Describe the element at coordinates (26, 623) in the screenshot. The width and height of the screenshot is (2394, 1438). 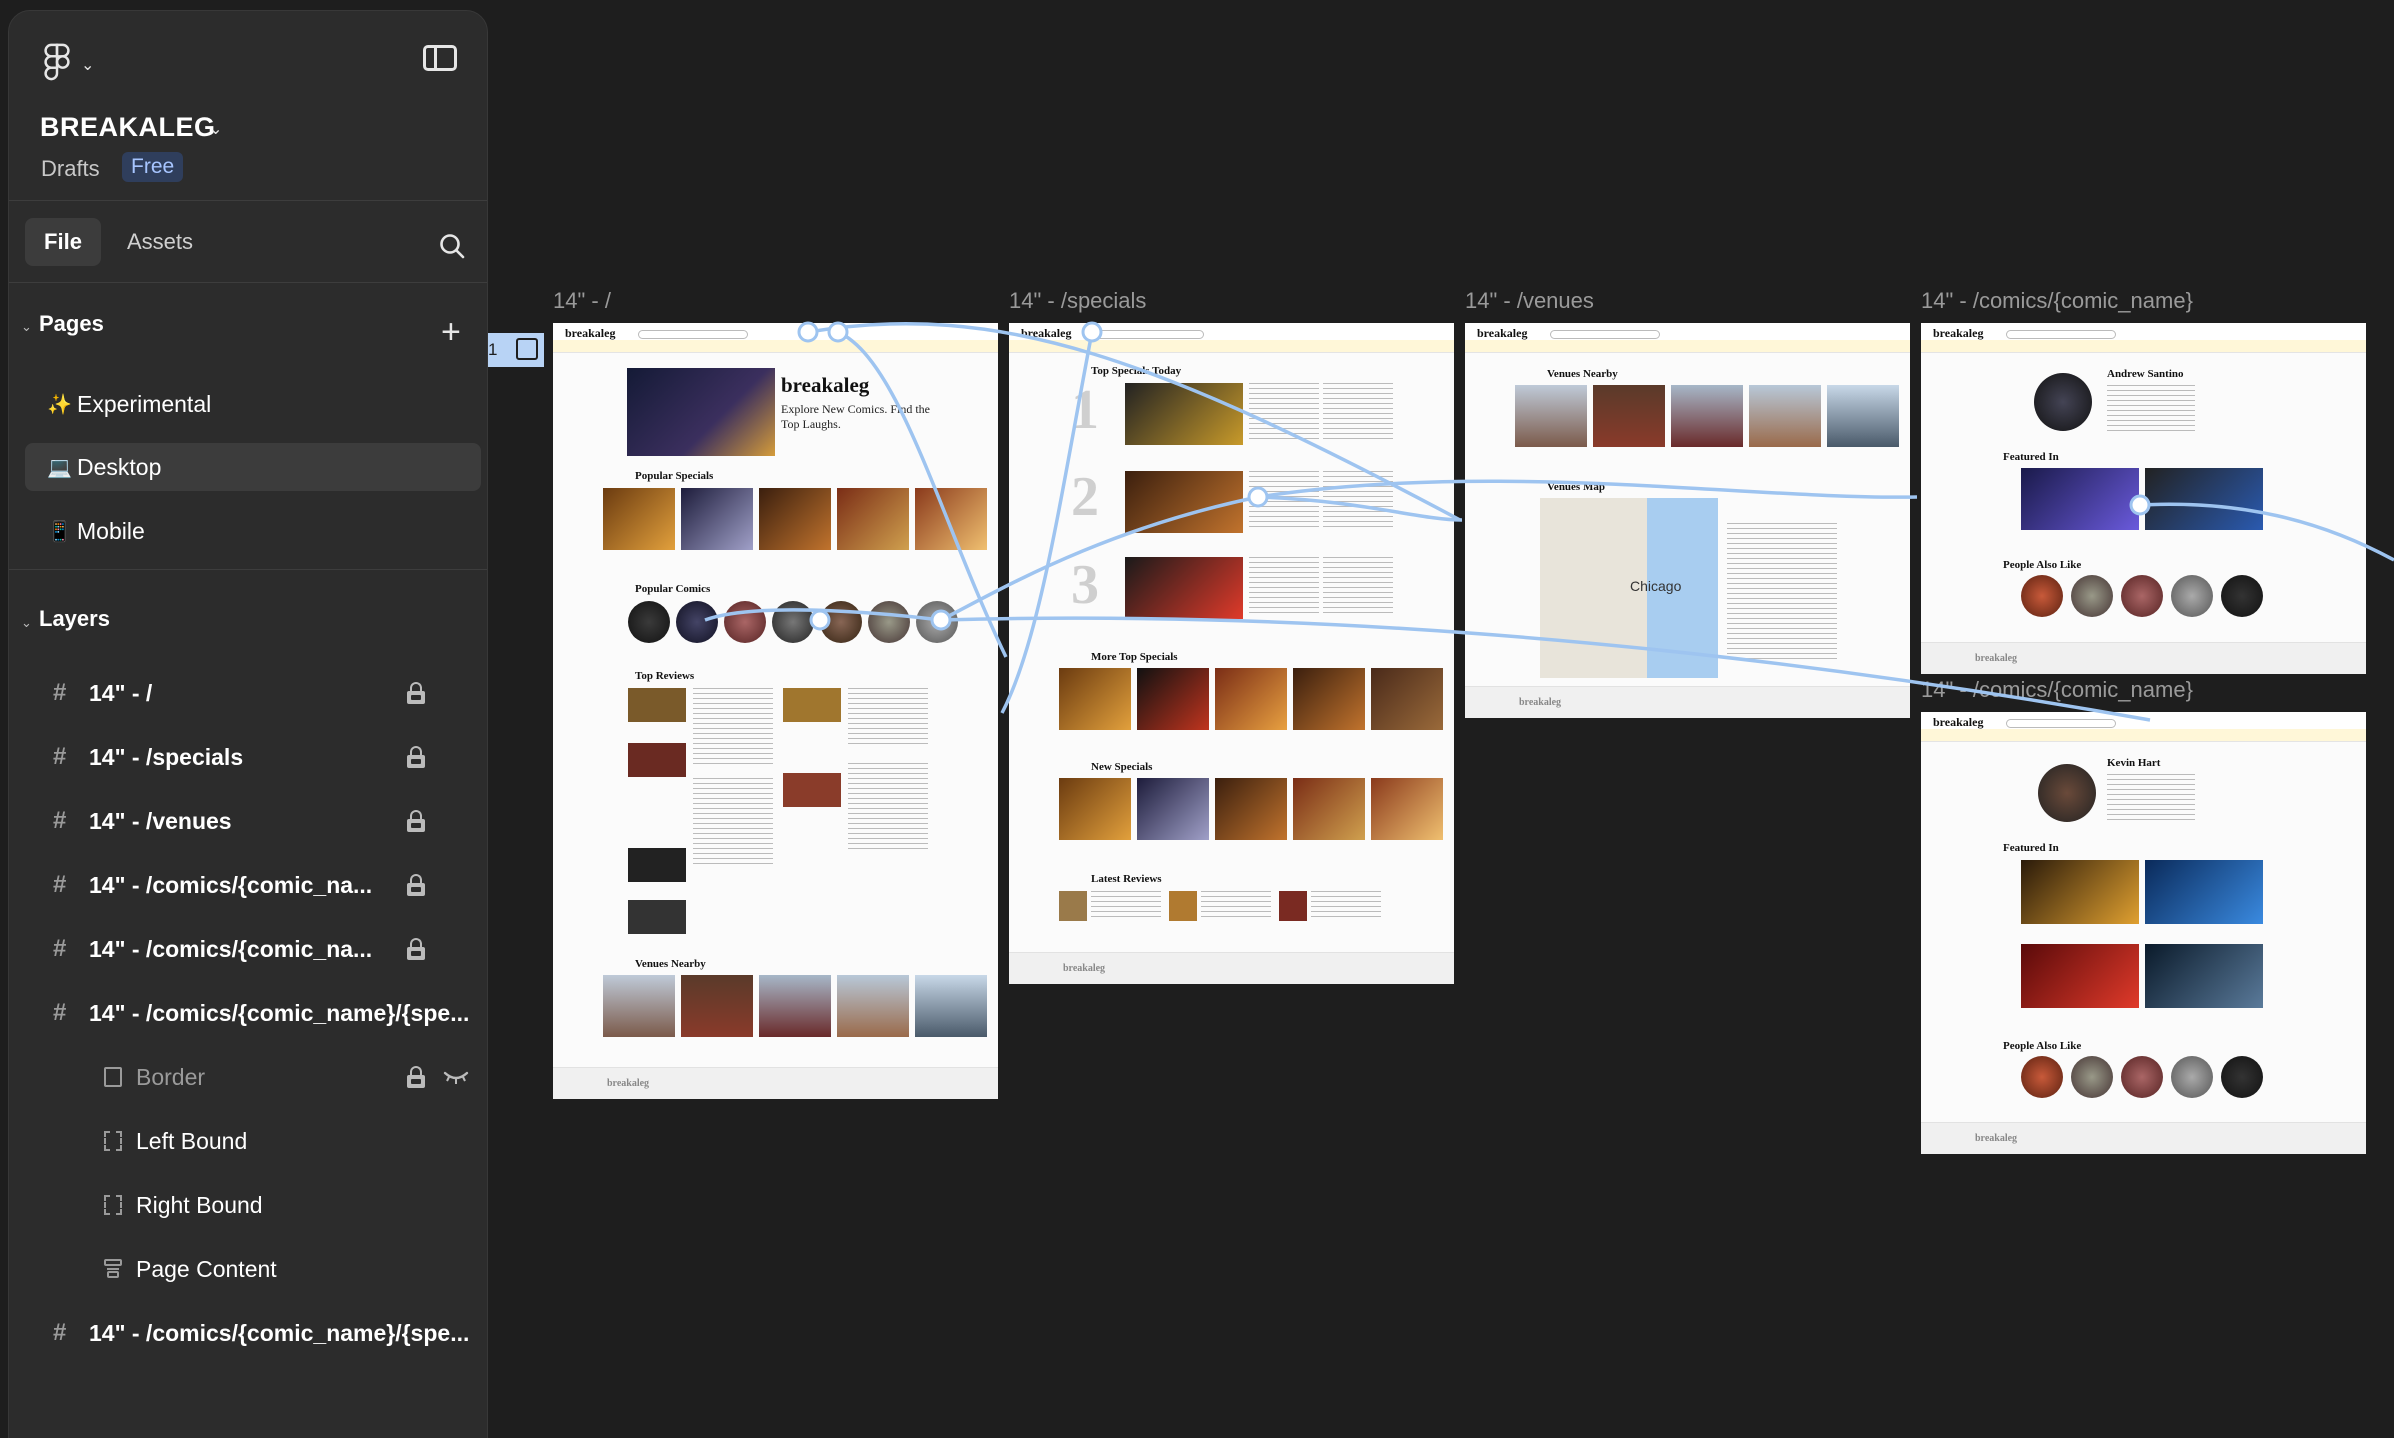
I see `layers-collapse-chevron-icon: ⌄` at that location.